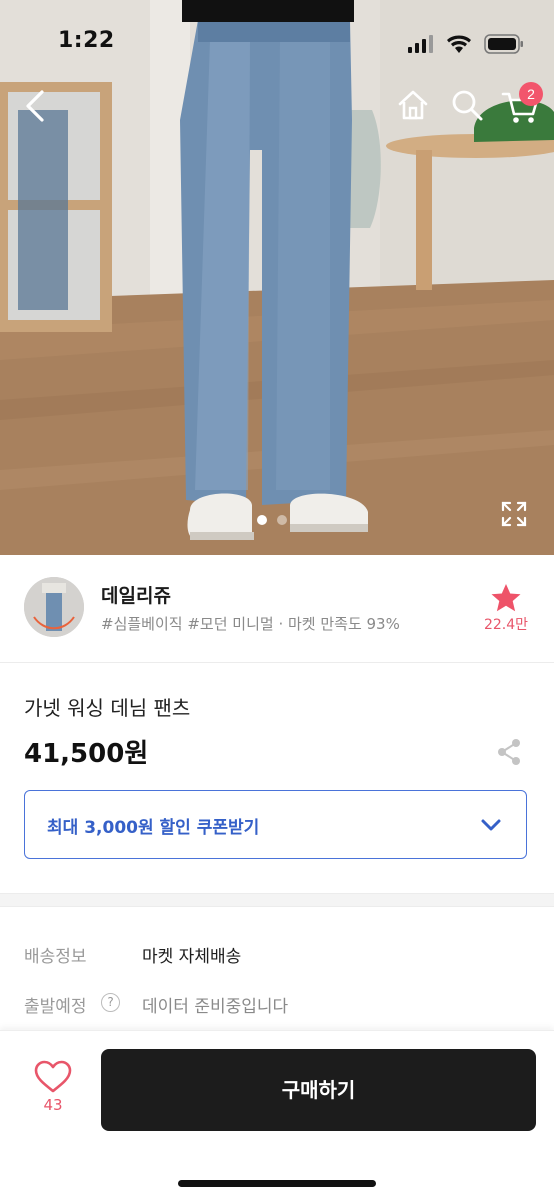 The image size is (554, 1200). Describe the element at coordinates (262, 520) in the screenshot. I see `gallery-dot-active` at that location.